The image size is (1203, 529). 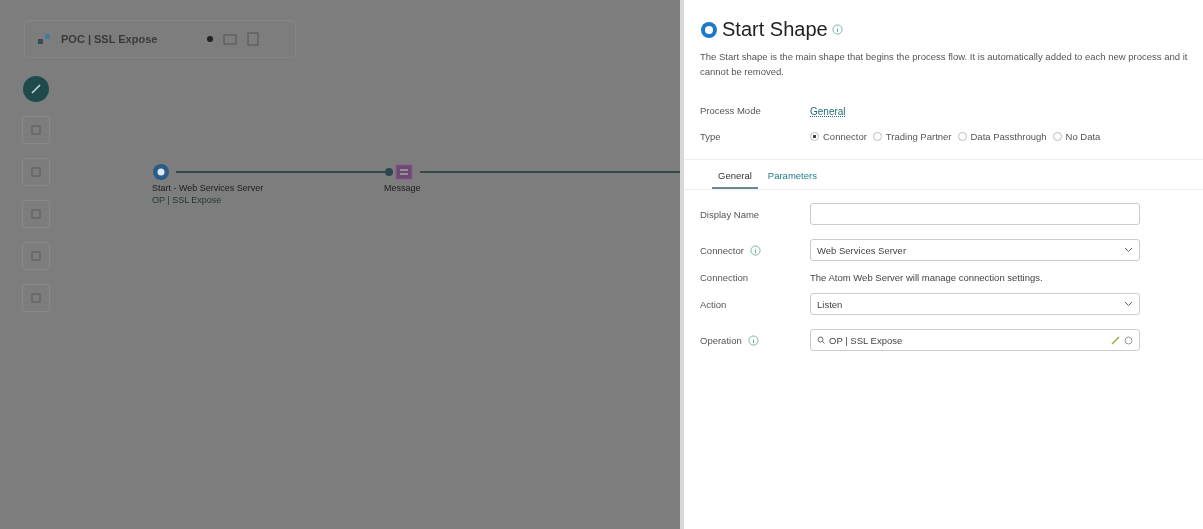 What do you see at coordinates (109, 39) in the screenshot?
I see `process-title: POC | SSL Expose` at bounding box center [109, 39].